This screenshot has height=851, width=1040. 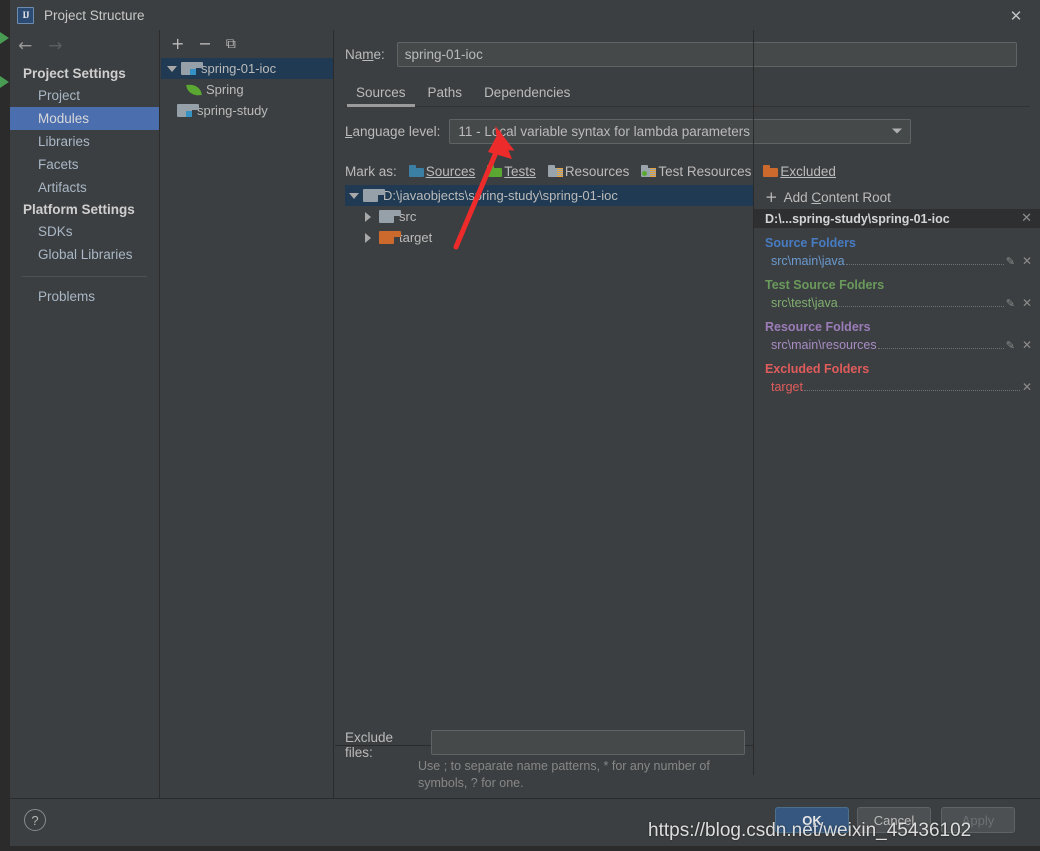 What do you see at coordinates (810, 243) in the screenshot?
I see `source-folders-title: Source Folders` at bounding box center [810, 243].